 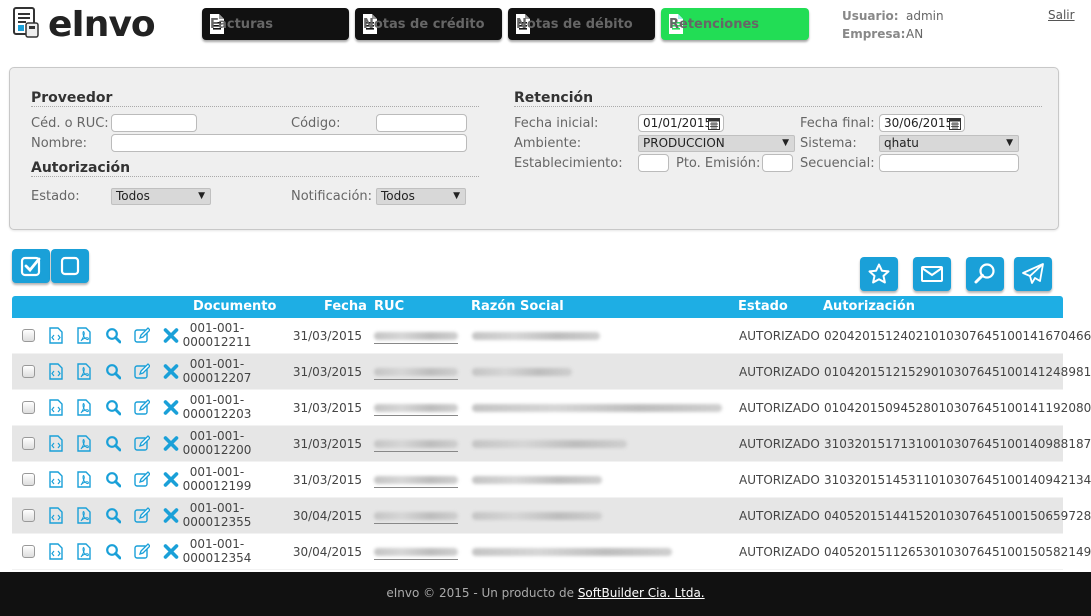 What do you see at coordinates (428, 24) in the screenshot?
I see `nav-notas-credito-button: Notas de crédito` at bounding box center [428, 24].